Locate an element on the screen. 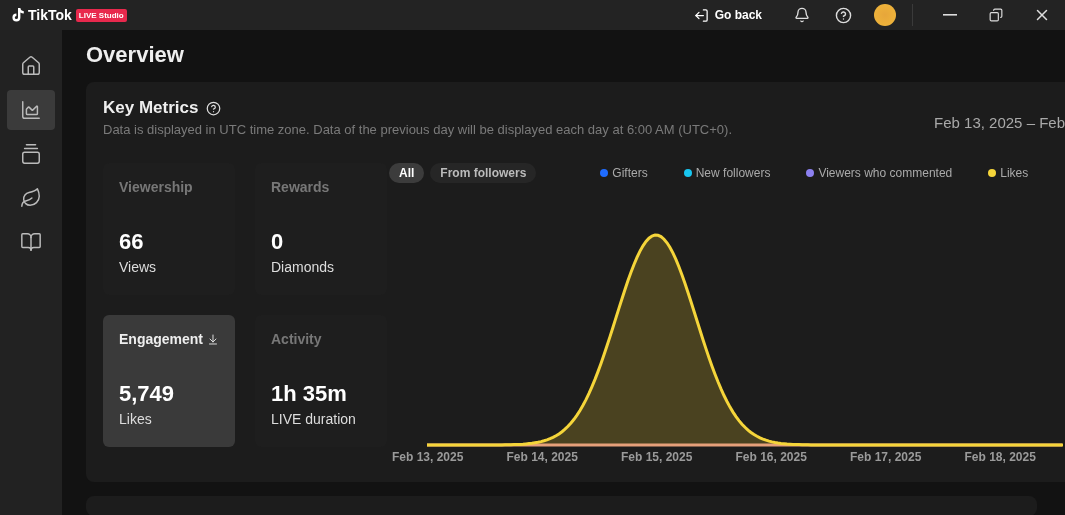  legend-label: New followers is located at coordinates (733, 173).